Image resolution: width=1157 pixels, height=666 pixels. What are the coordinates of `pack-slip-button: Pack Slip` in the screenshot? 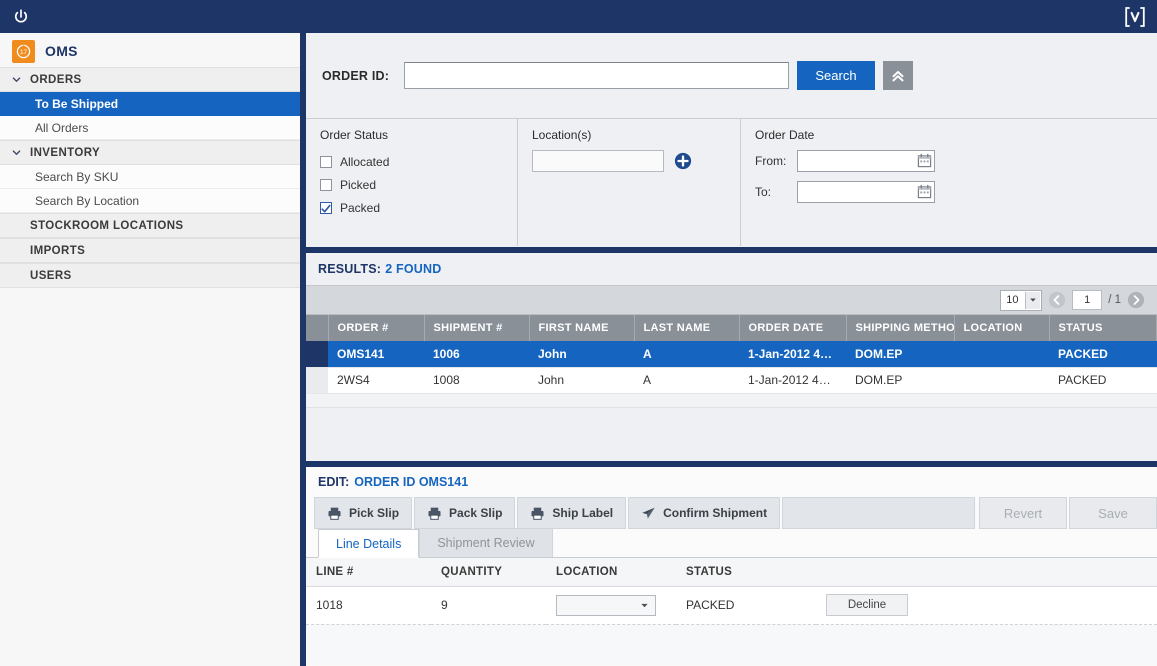 It's located at (465, 513).